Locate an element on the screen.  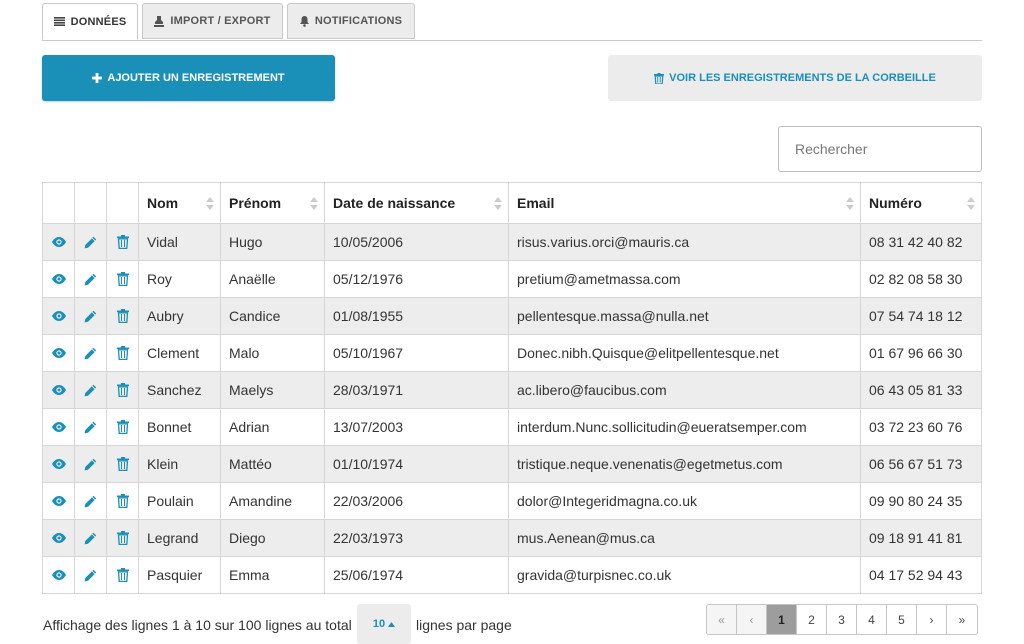
page-button-1: 1 is located at coordinates (782, 619).